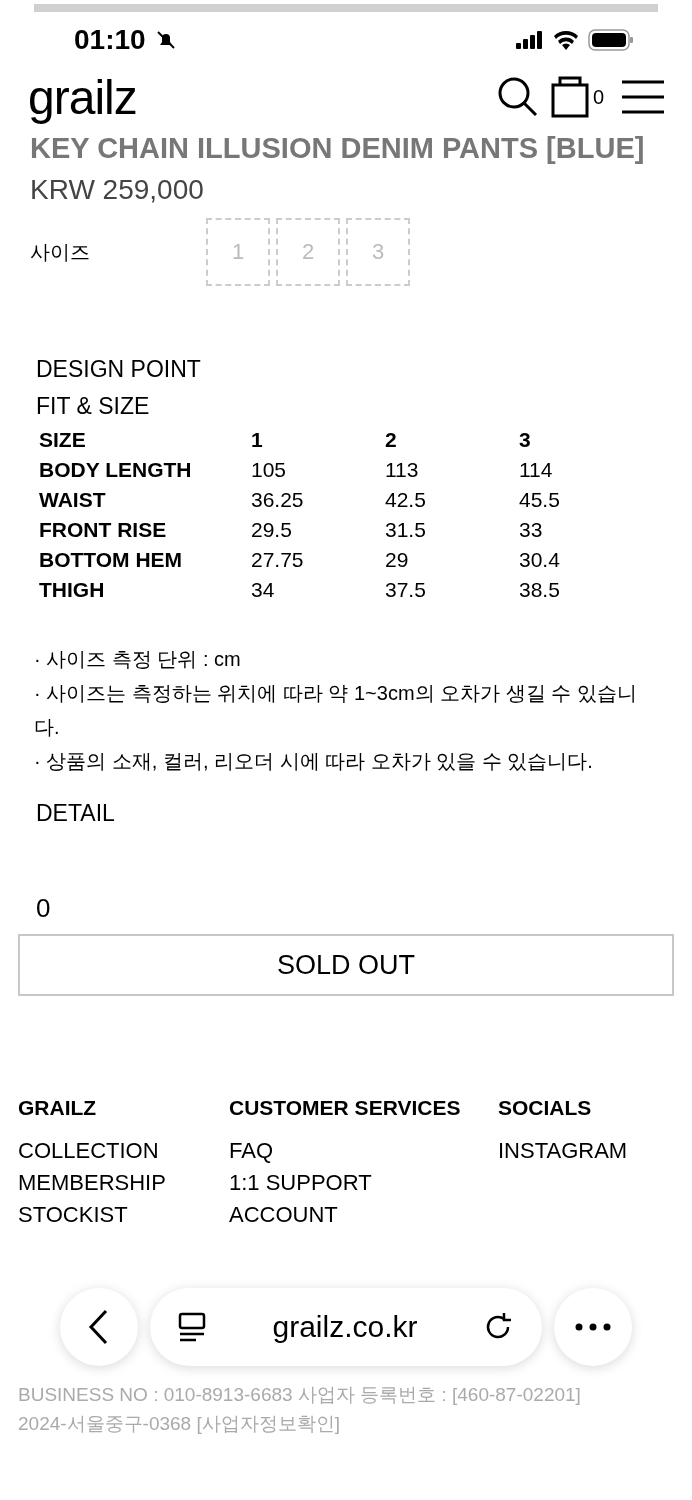 The image size is (692, 1500). Describe the element at coordinates (563, 1151) in the screenshot. I see `footer-link: INSTAGRAM` at that location.